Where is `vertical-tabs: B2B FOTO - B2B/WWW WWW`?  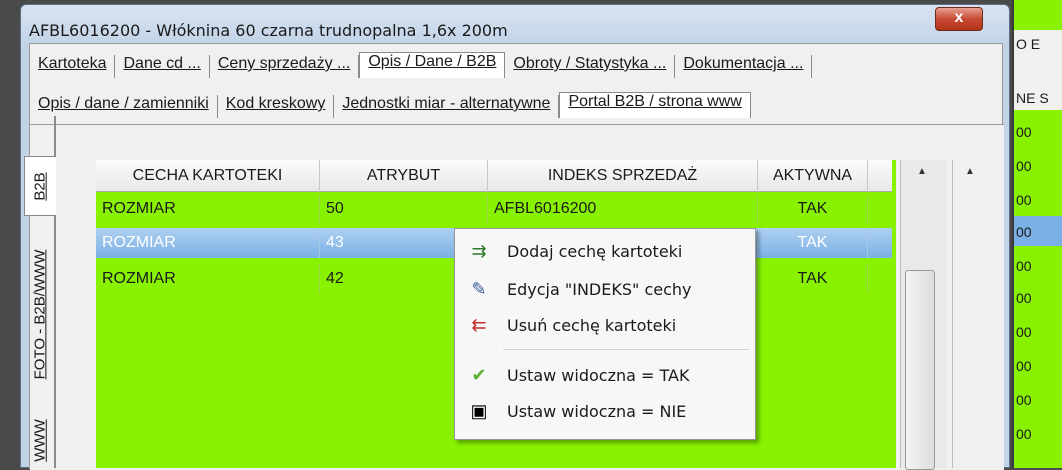
vertical-tabs: B2B FOTO - B2B/WWW WWW is located at coordinates (40, 292).